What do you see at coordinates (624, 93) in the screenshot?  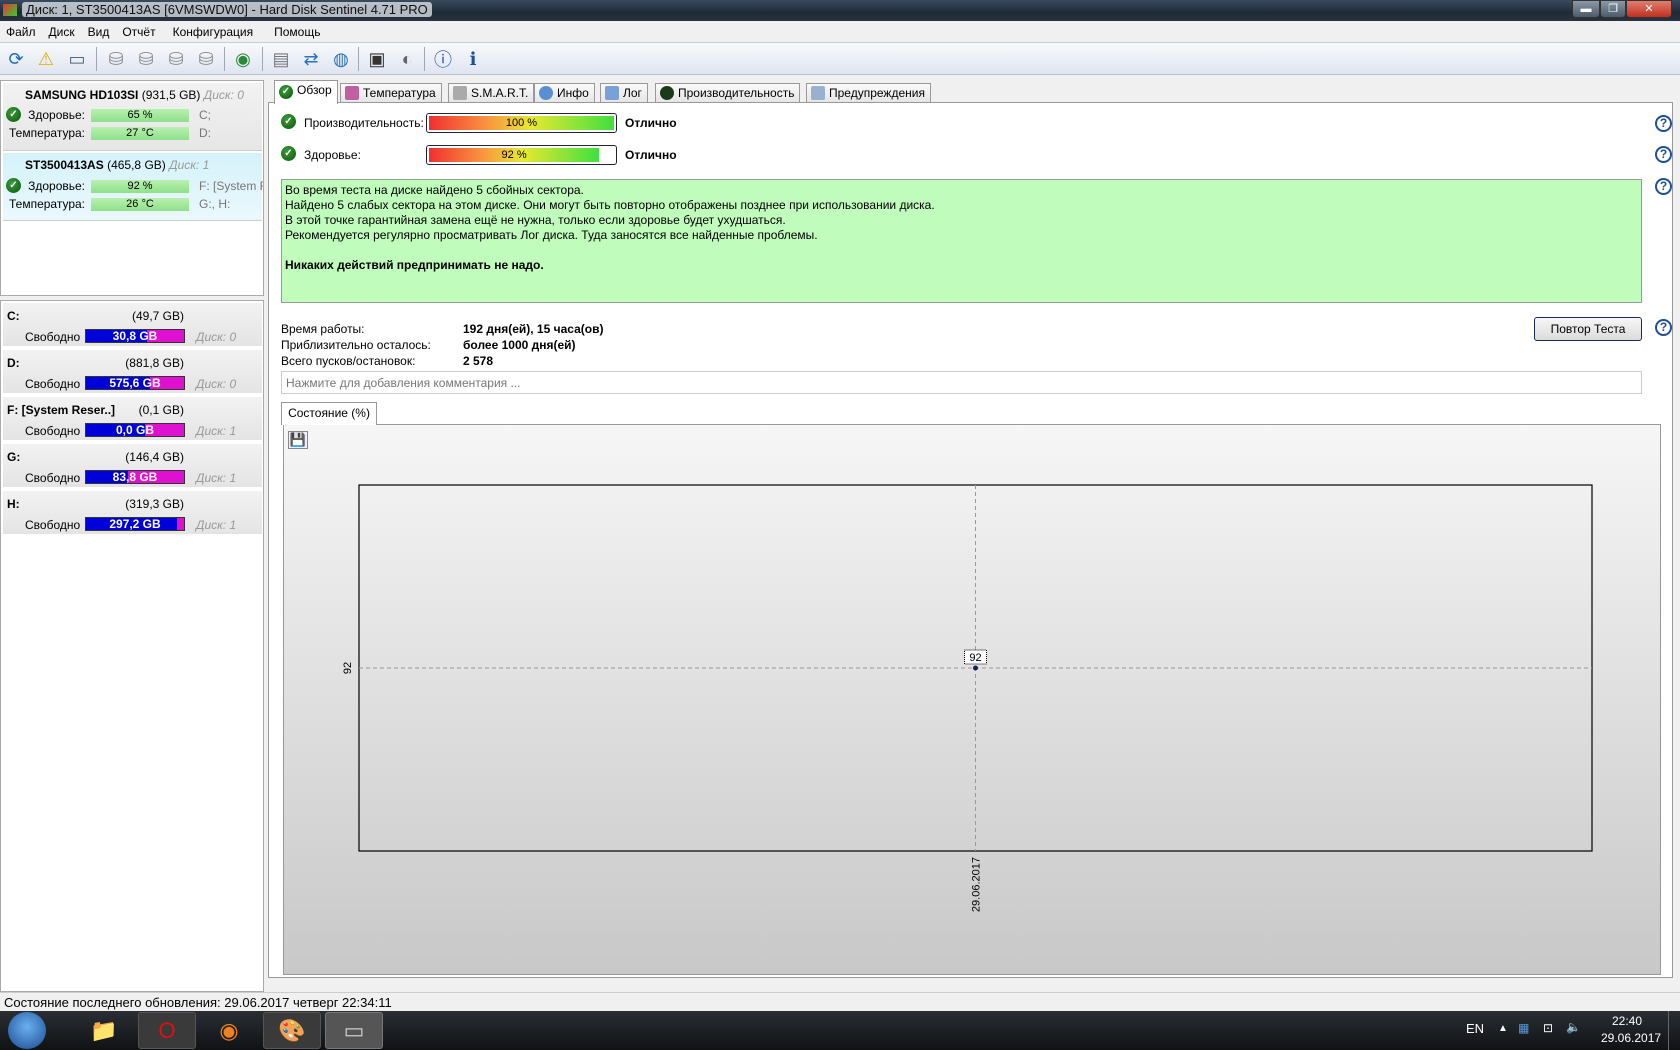 I see `tab-log: Лог` at bounding box center [624, 93].